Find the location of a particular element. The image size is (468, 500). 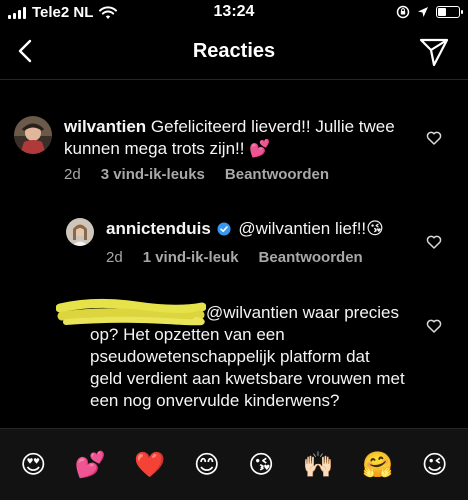

comment-text: annictenduis @wilvantien lief!!😘 is located at coordinates (256, 229).